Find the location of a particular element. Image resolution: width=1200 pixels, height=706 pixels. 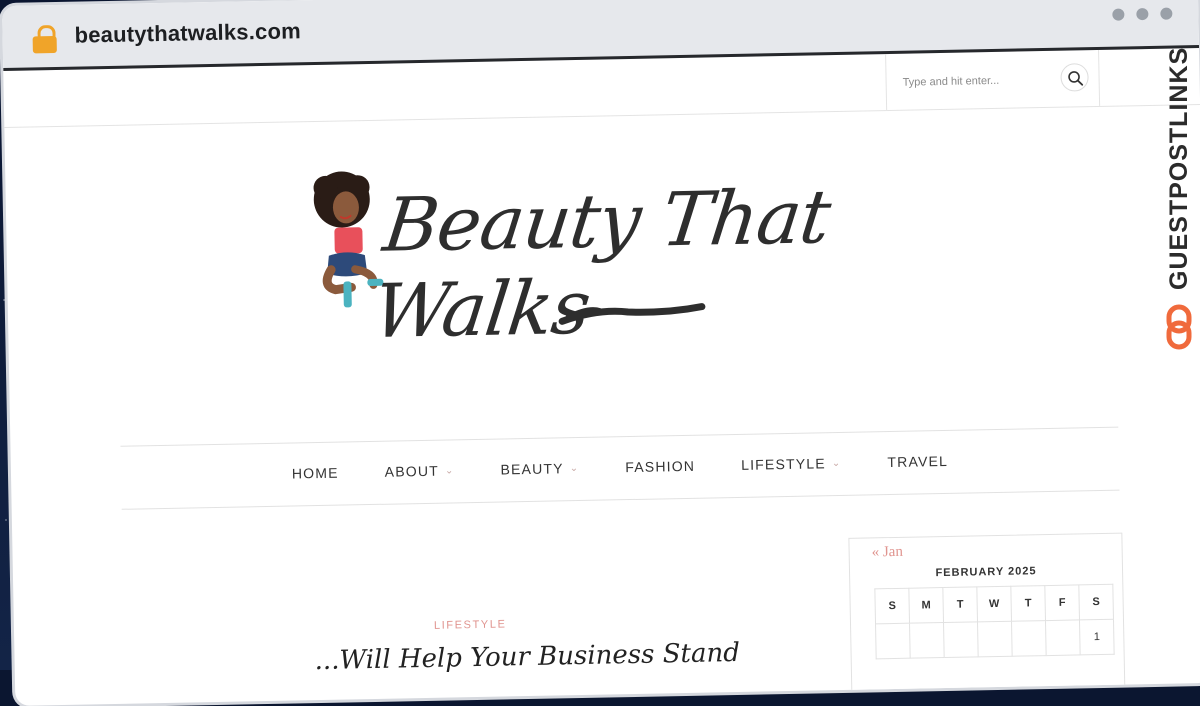

calendar-week-row: 1 is located at coordinates (995, 639).